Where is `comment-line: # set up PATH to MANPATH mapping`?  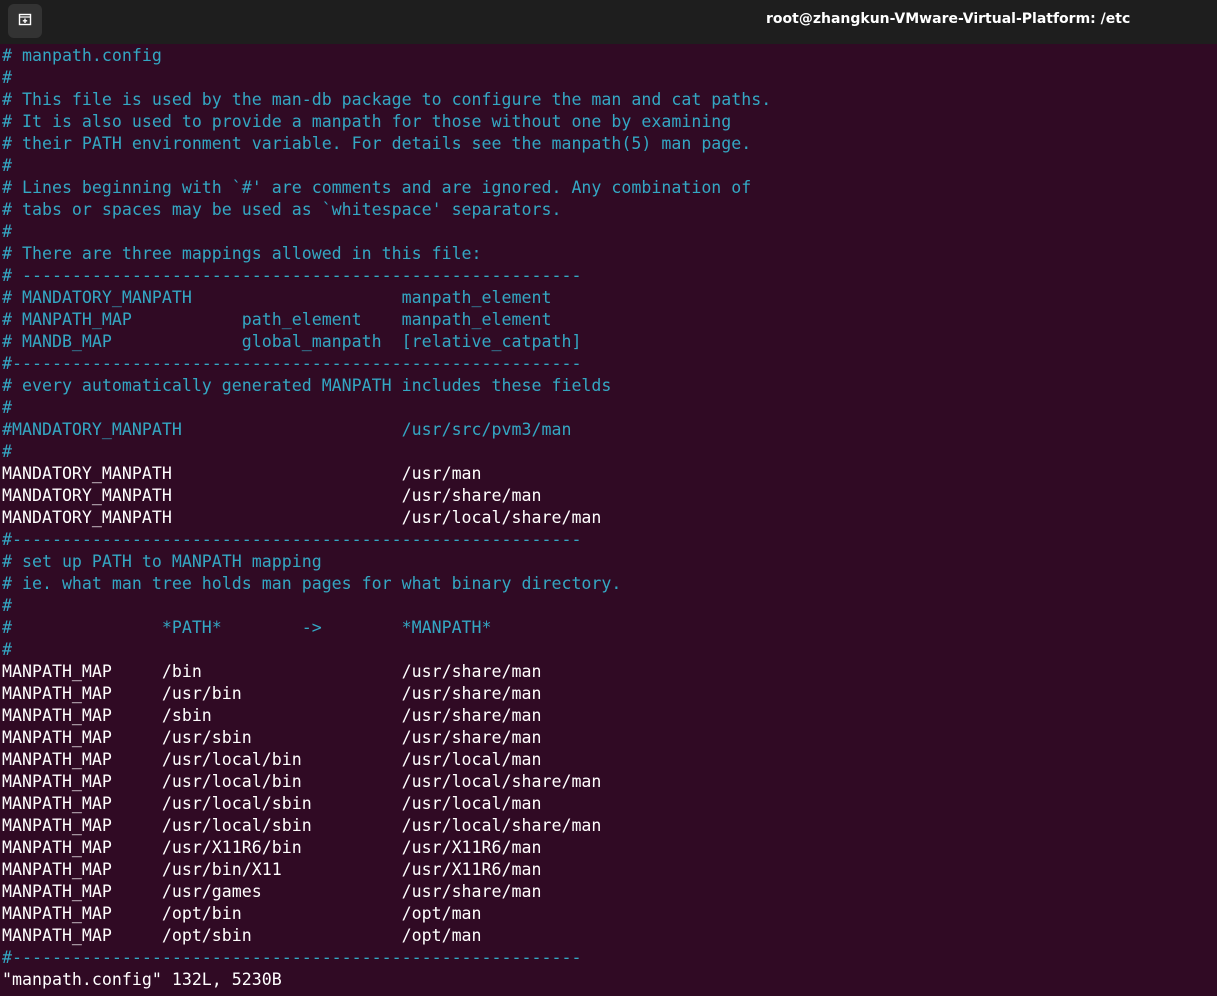 comment-line: # set up PATH to MANPATH mapping is located at coordinates (162, 561).